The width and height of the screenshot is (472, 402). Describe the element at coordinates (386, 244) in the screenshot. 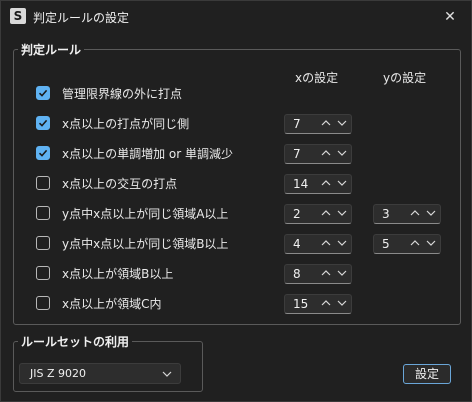

I see `y-value: 5` at that location.